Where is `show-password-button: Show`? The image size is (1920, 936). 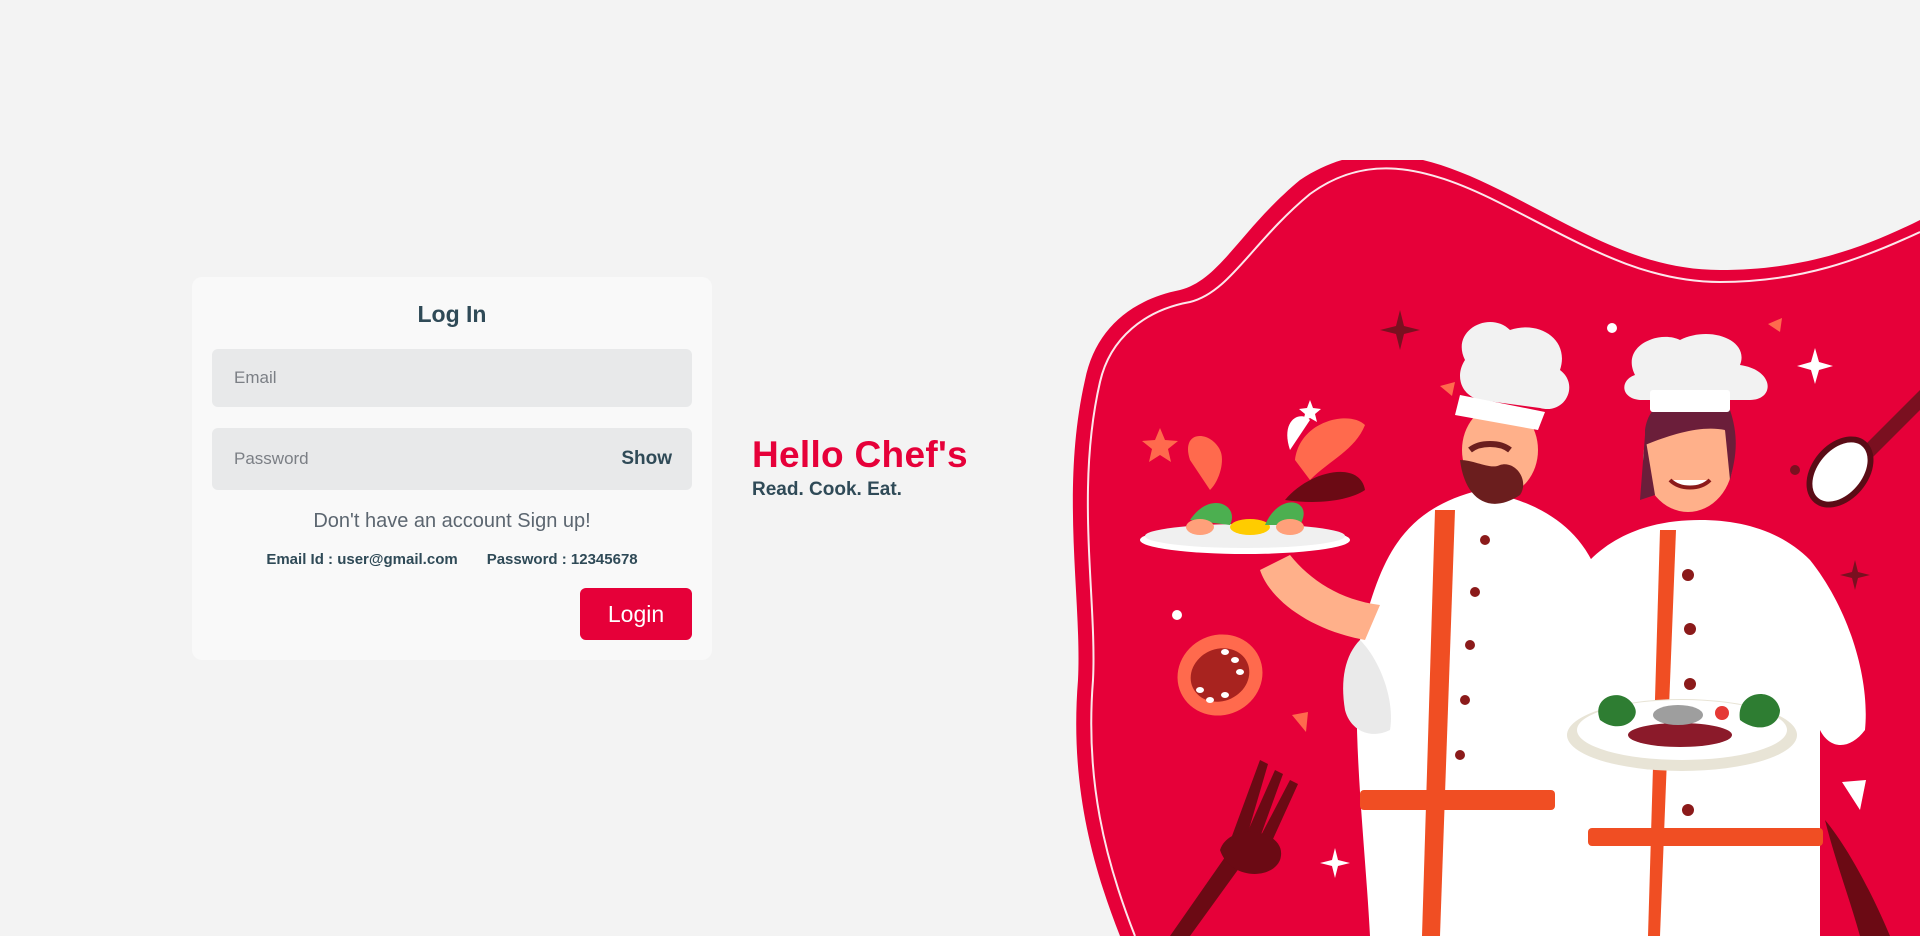
show-password-button: Show is located at coordinates (646, 459).